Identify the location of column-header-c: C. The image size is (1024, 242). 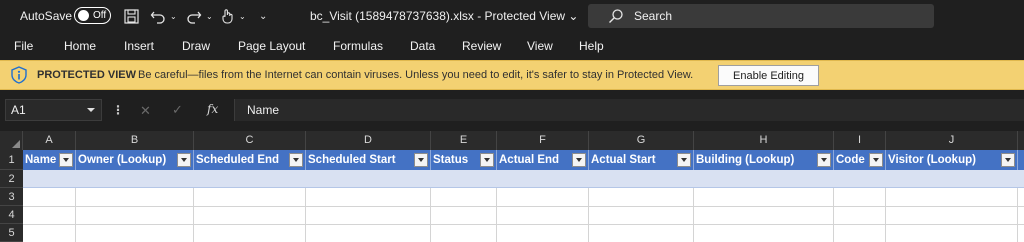
(250, 140).